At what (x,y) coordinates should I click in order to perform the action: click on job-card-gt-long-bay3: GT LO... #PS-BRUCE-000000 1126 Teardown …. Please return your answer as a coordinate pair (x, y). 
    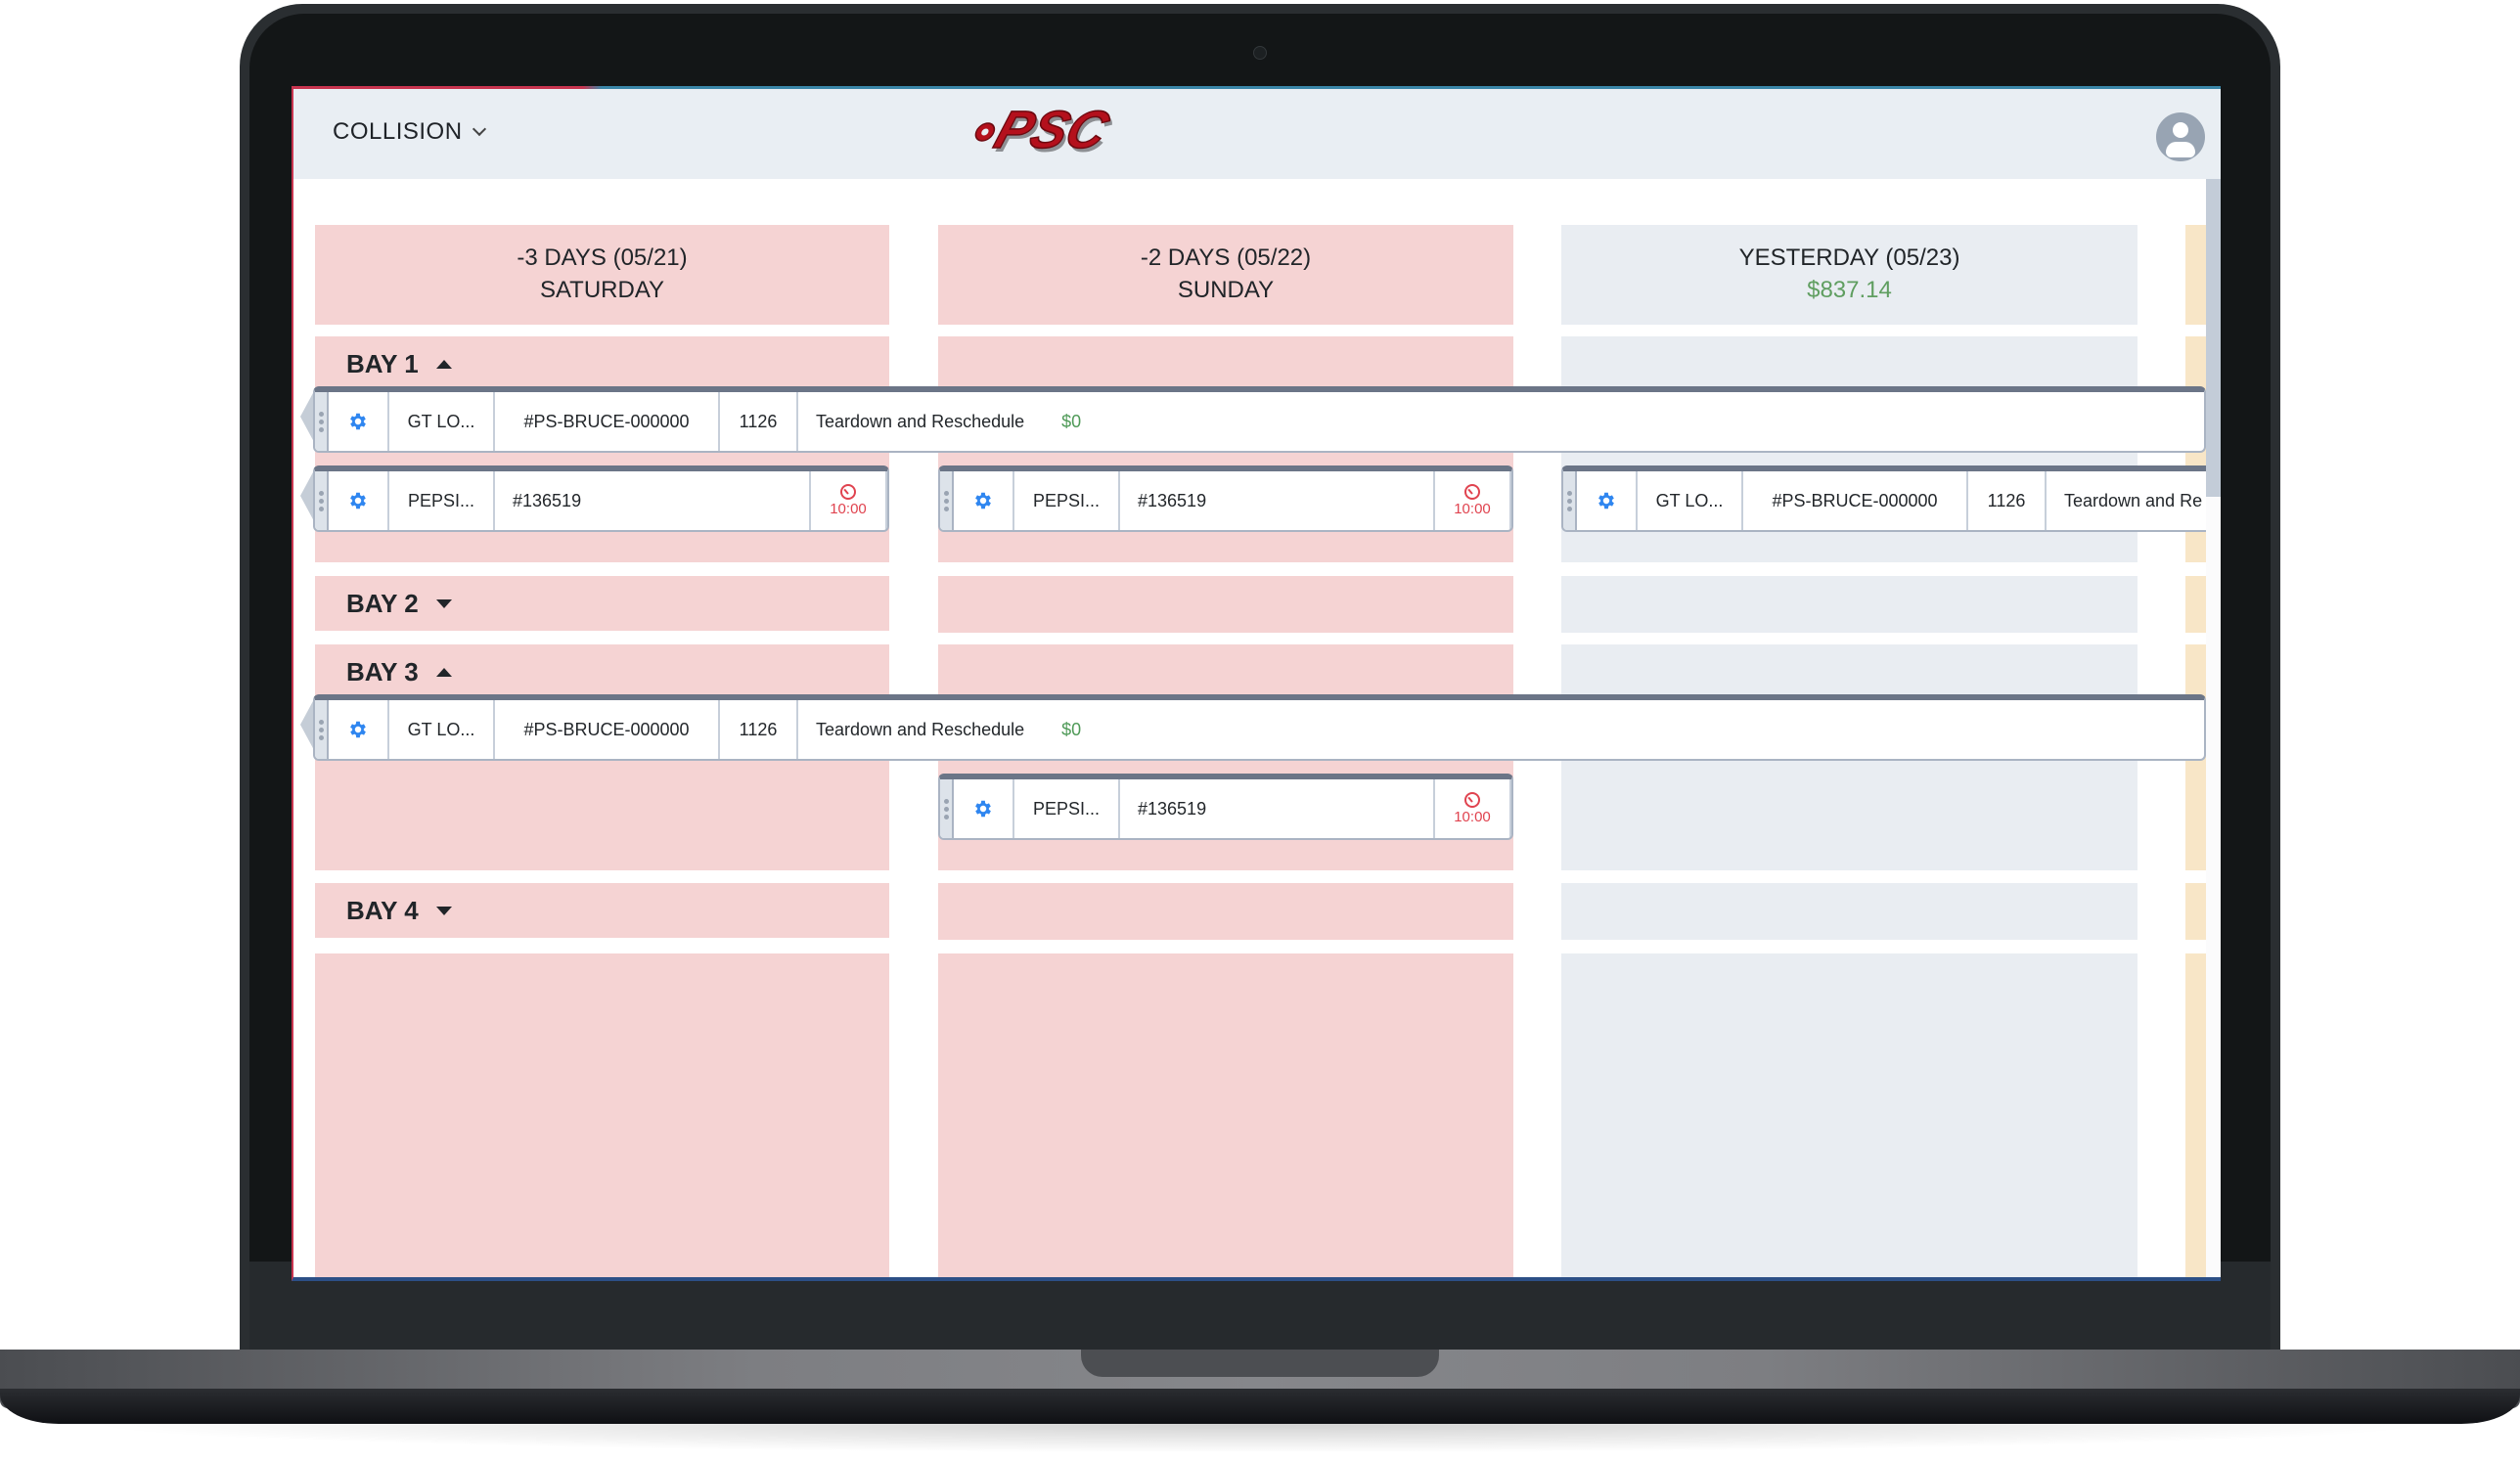
    Looking at the image, I should click on (1259, 727).